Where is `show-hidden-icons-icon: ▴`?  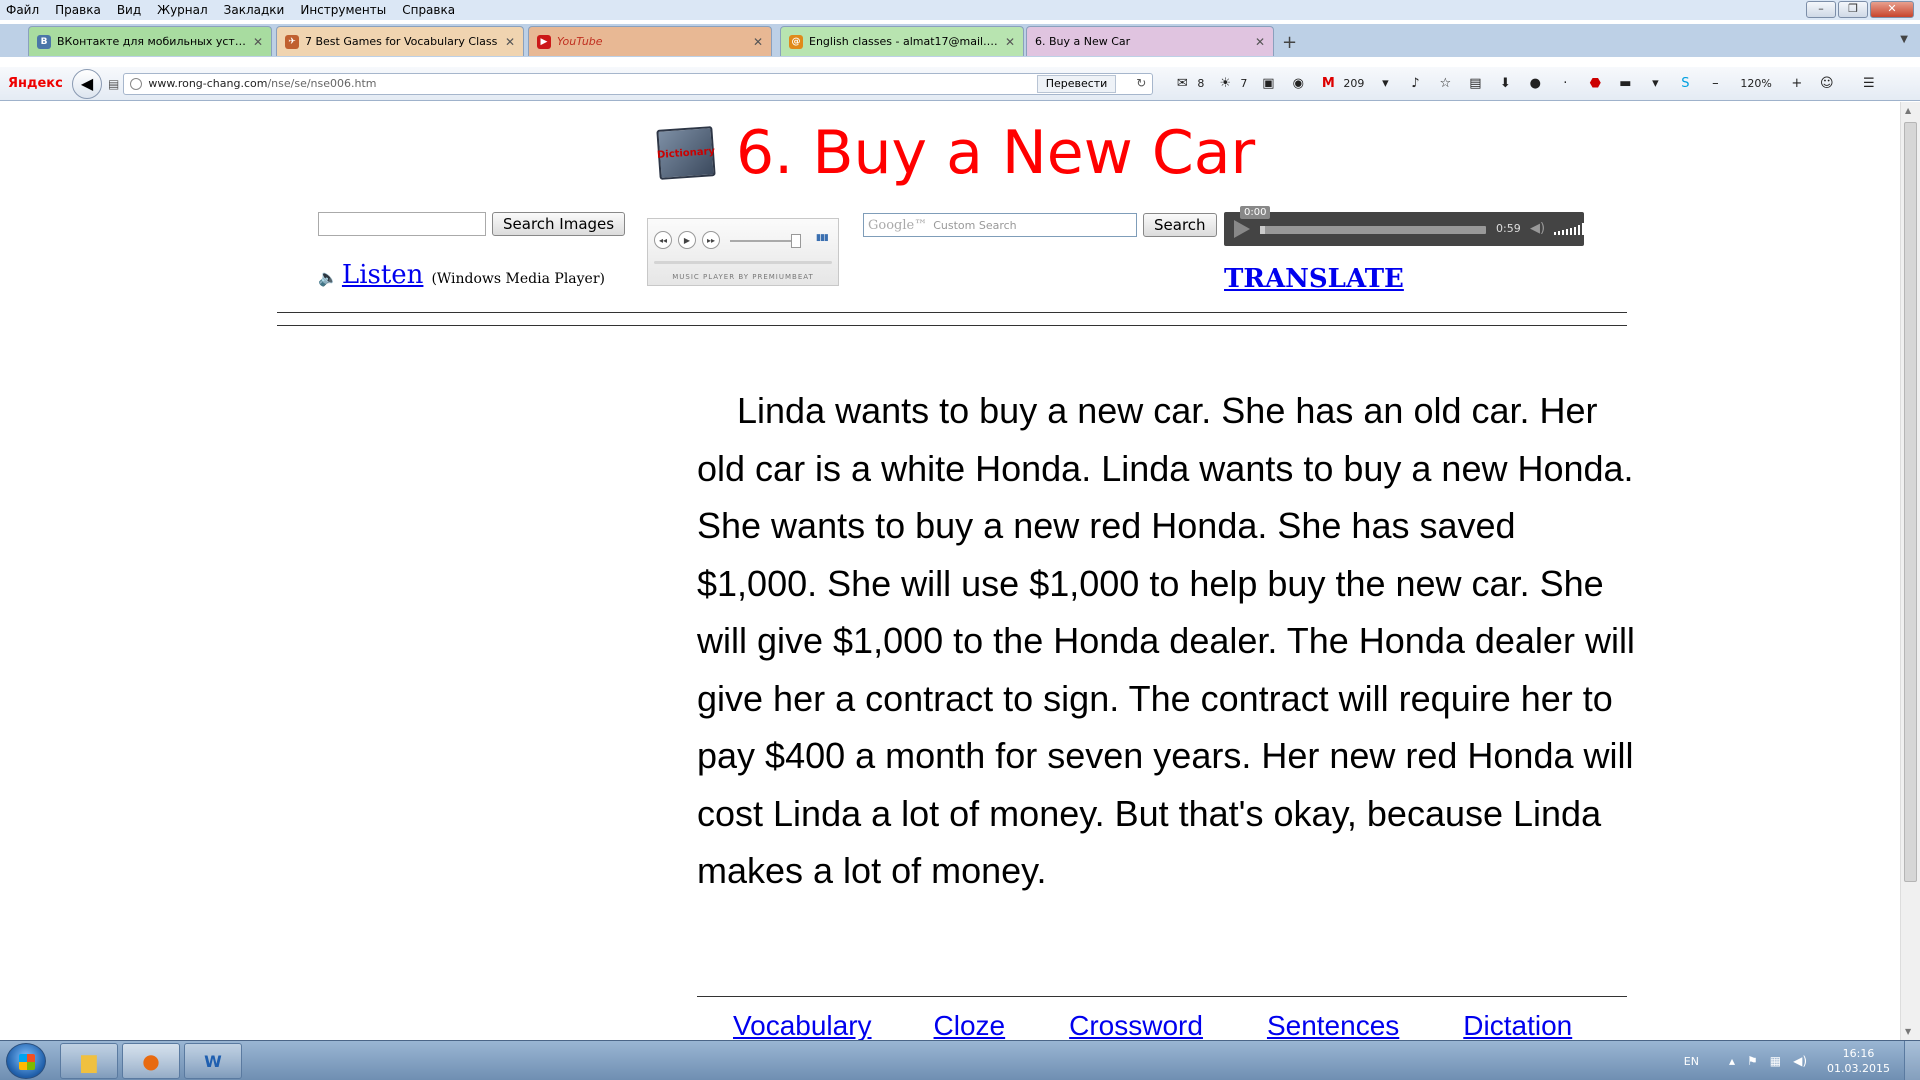
show-hidden-icons-icon: ▴ is located at coordinates (1732, 1061).